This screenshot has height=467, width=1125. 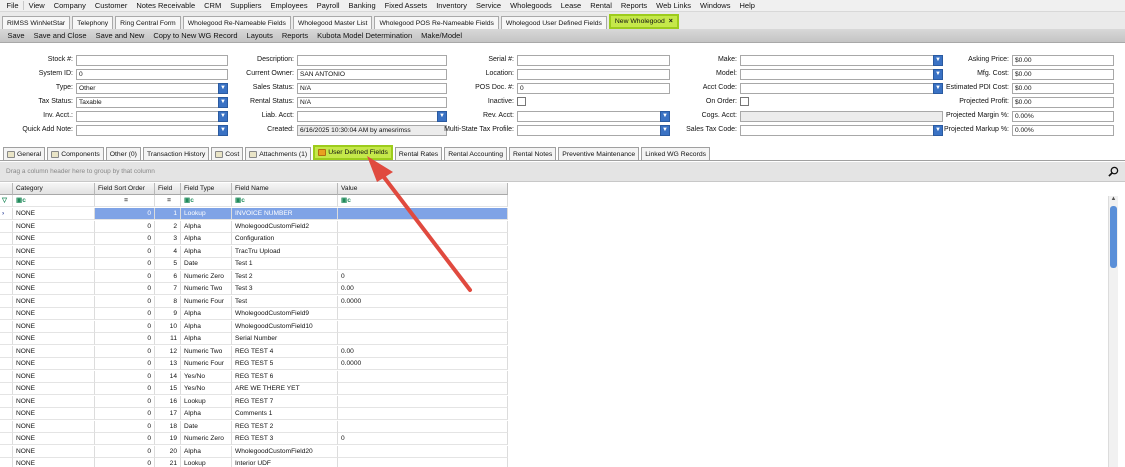 I want to click on table-row: NONE 0 20 Alpha WholegoodCustomField20, so click(x=254, y=451).